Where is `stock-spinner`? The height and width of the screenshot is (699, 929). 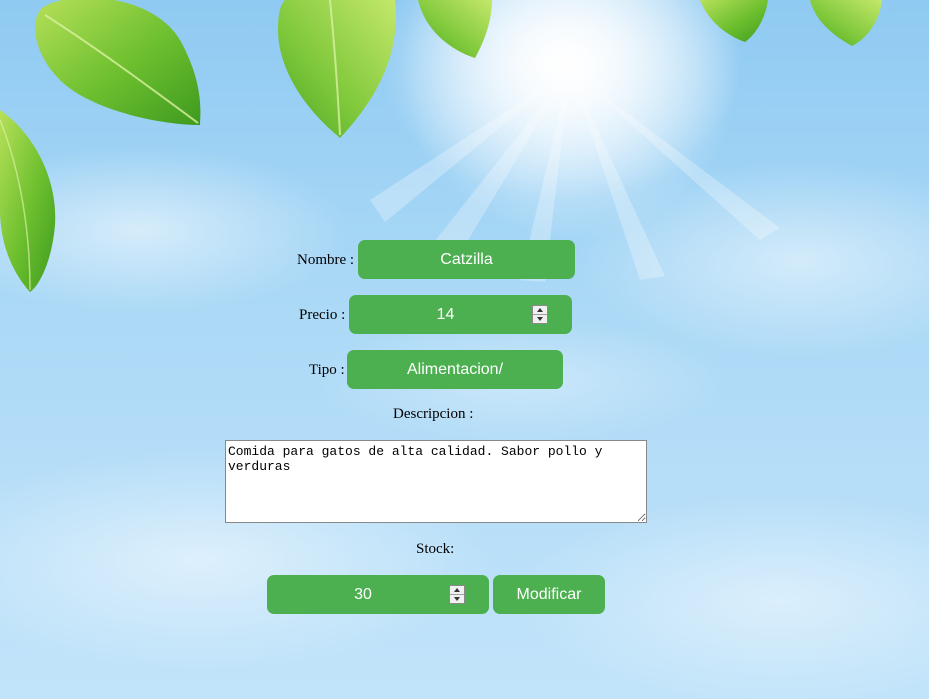 stock-spinner is located at coordinates (457, 594).